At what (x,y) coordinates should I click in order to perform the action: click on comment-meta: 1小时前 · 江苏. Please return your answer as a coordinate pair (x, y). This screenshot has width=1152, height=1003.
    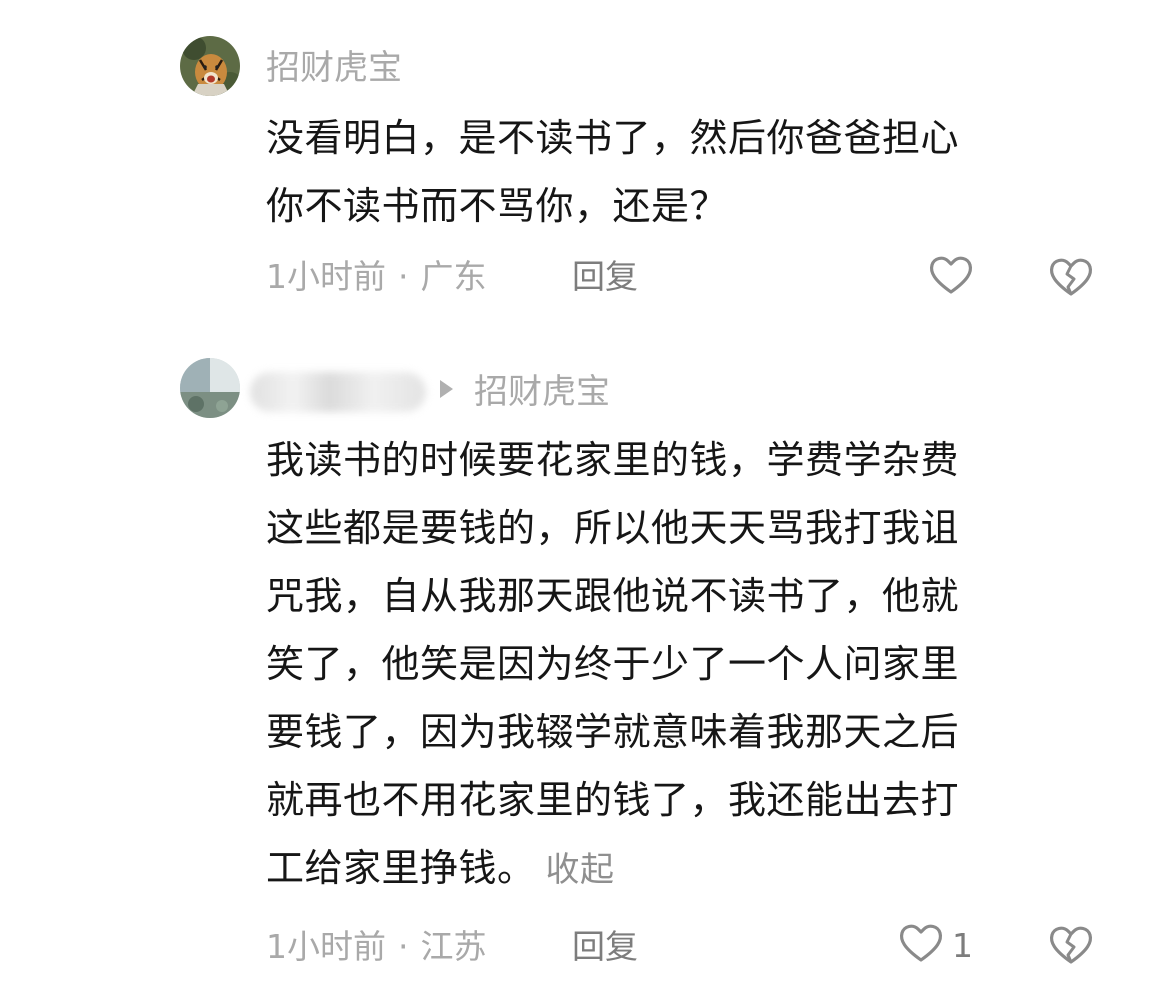
    Looking at the image, I should click on (376, 947).